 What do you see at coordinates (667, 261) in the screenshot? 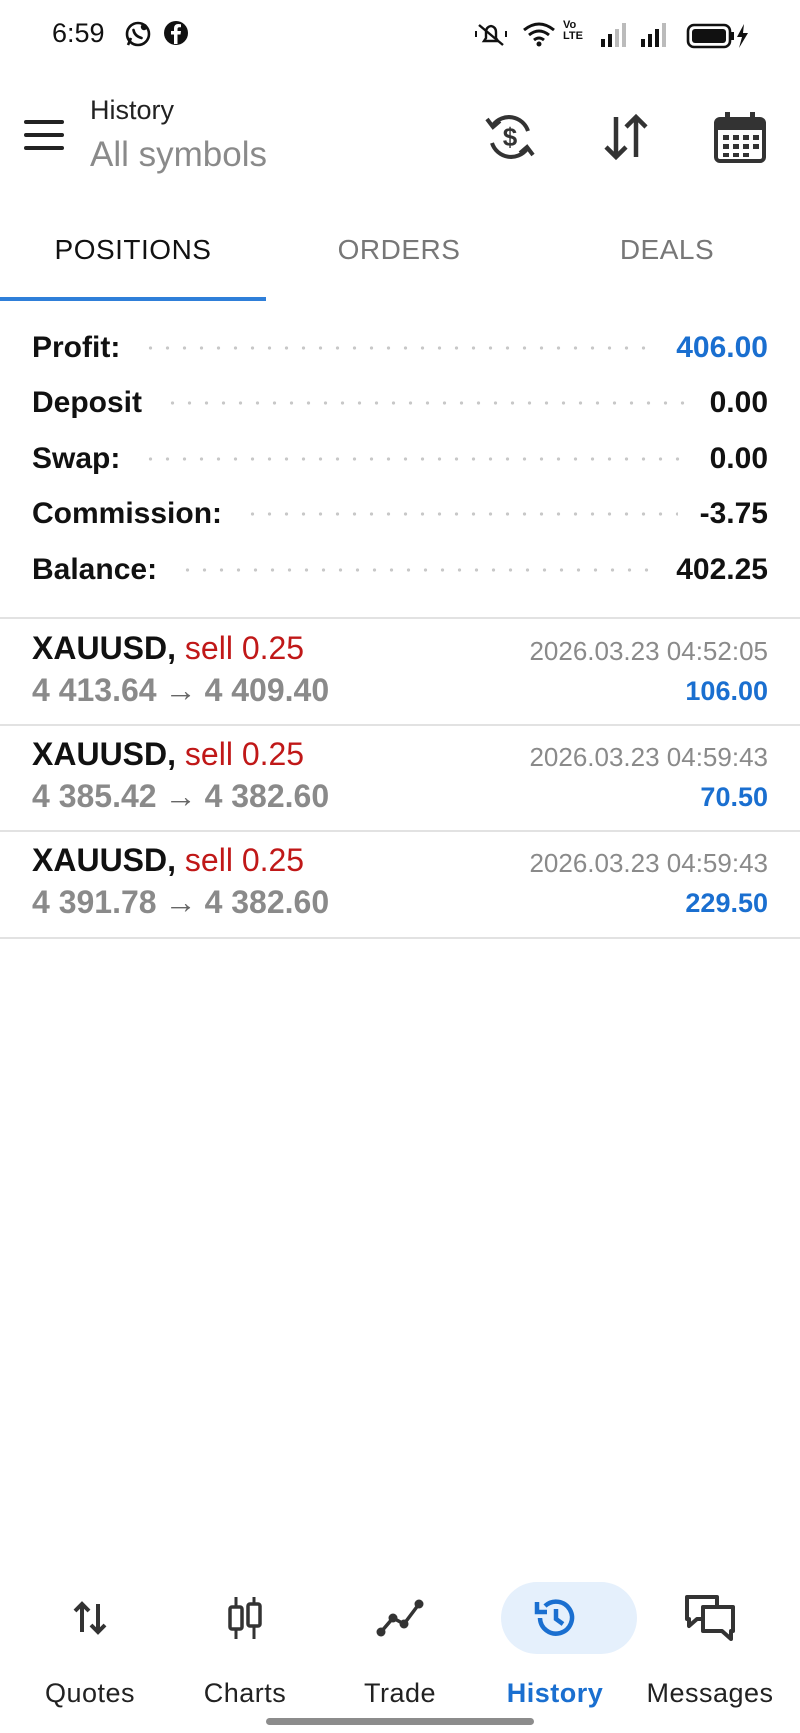
I see `tab-deals: DEALS` at bounding box center [667, 261].